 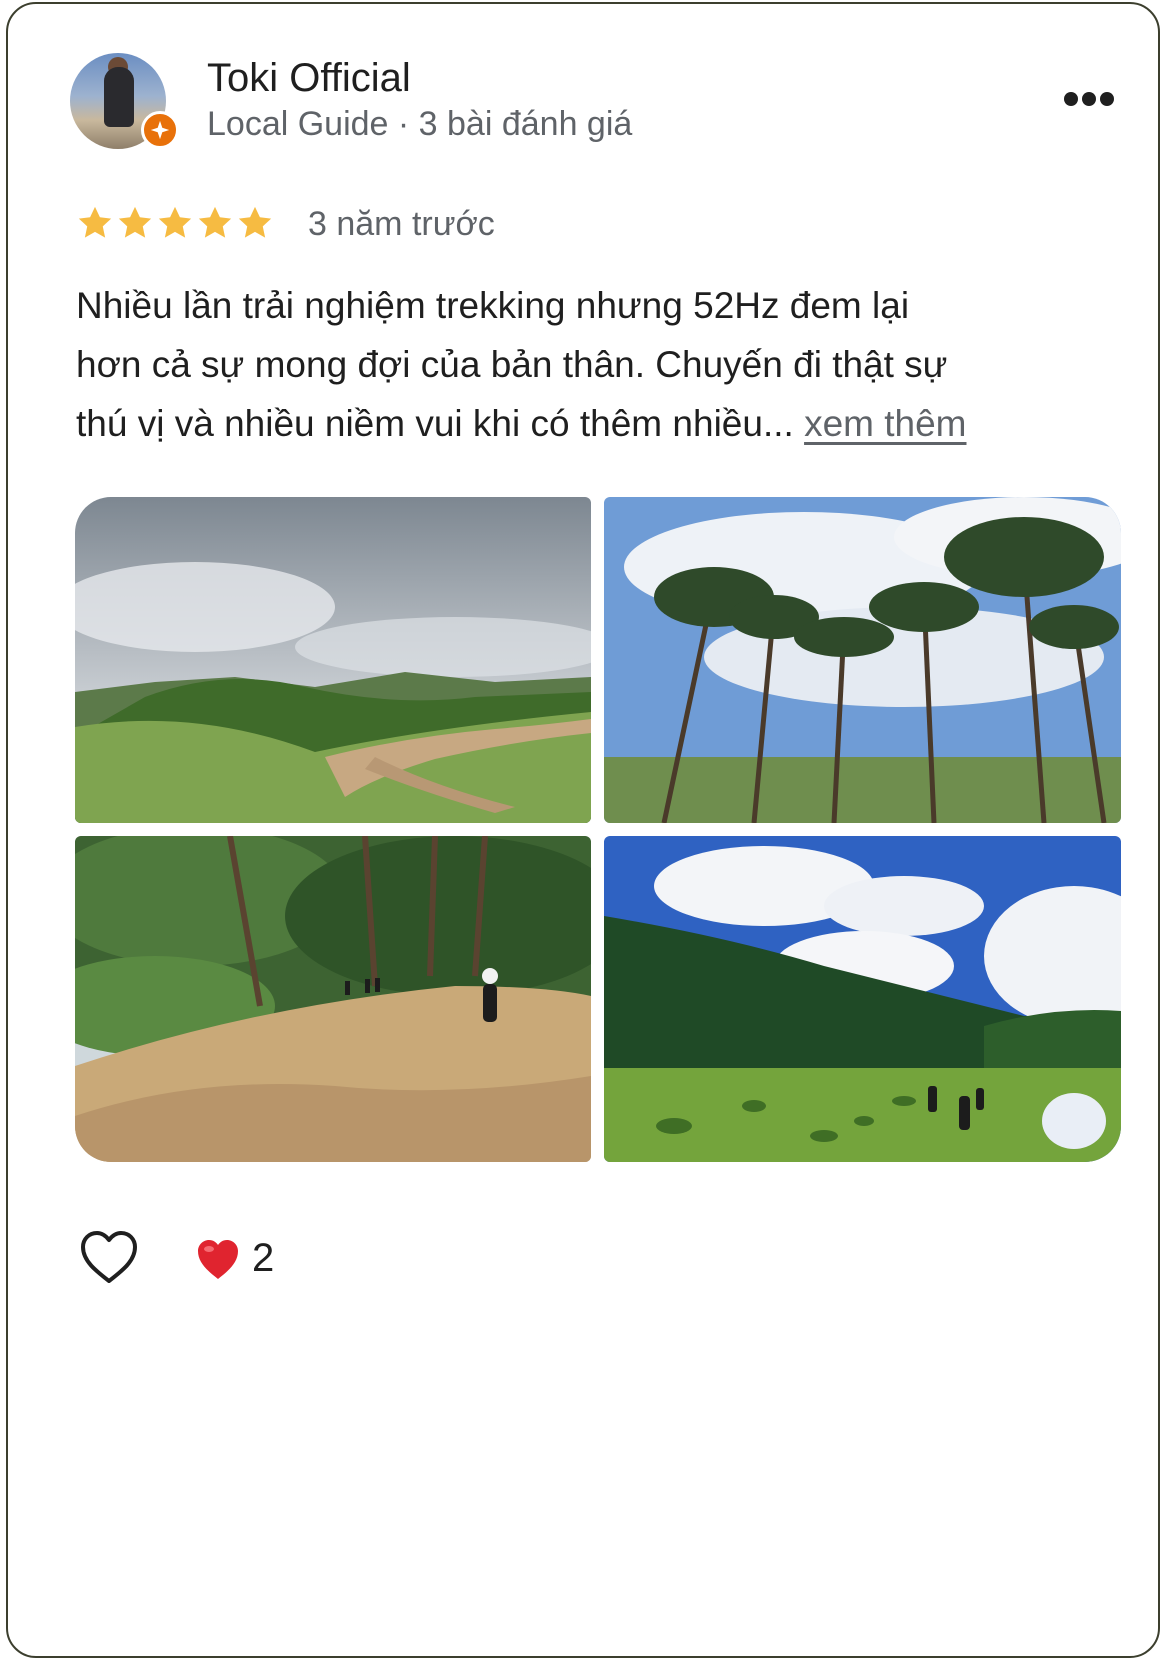 I want to click on mountain-trail-photo-icon, so click(x=333, y=660).